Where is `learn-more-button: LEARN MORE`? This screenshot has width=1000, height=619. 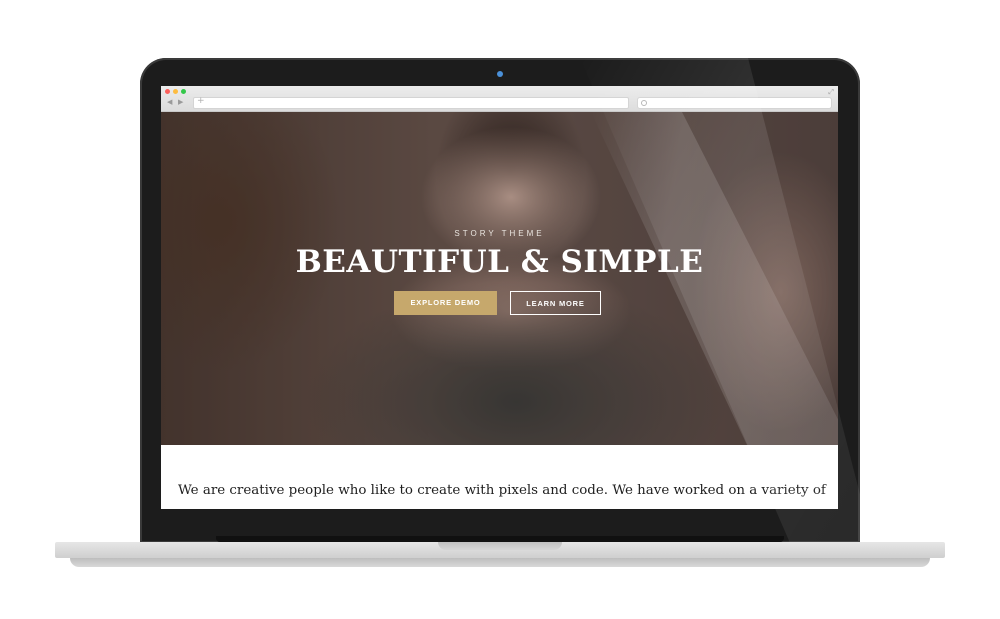
learn-more-button: LEARN MORE is located at coordinates (555, 303).